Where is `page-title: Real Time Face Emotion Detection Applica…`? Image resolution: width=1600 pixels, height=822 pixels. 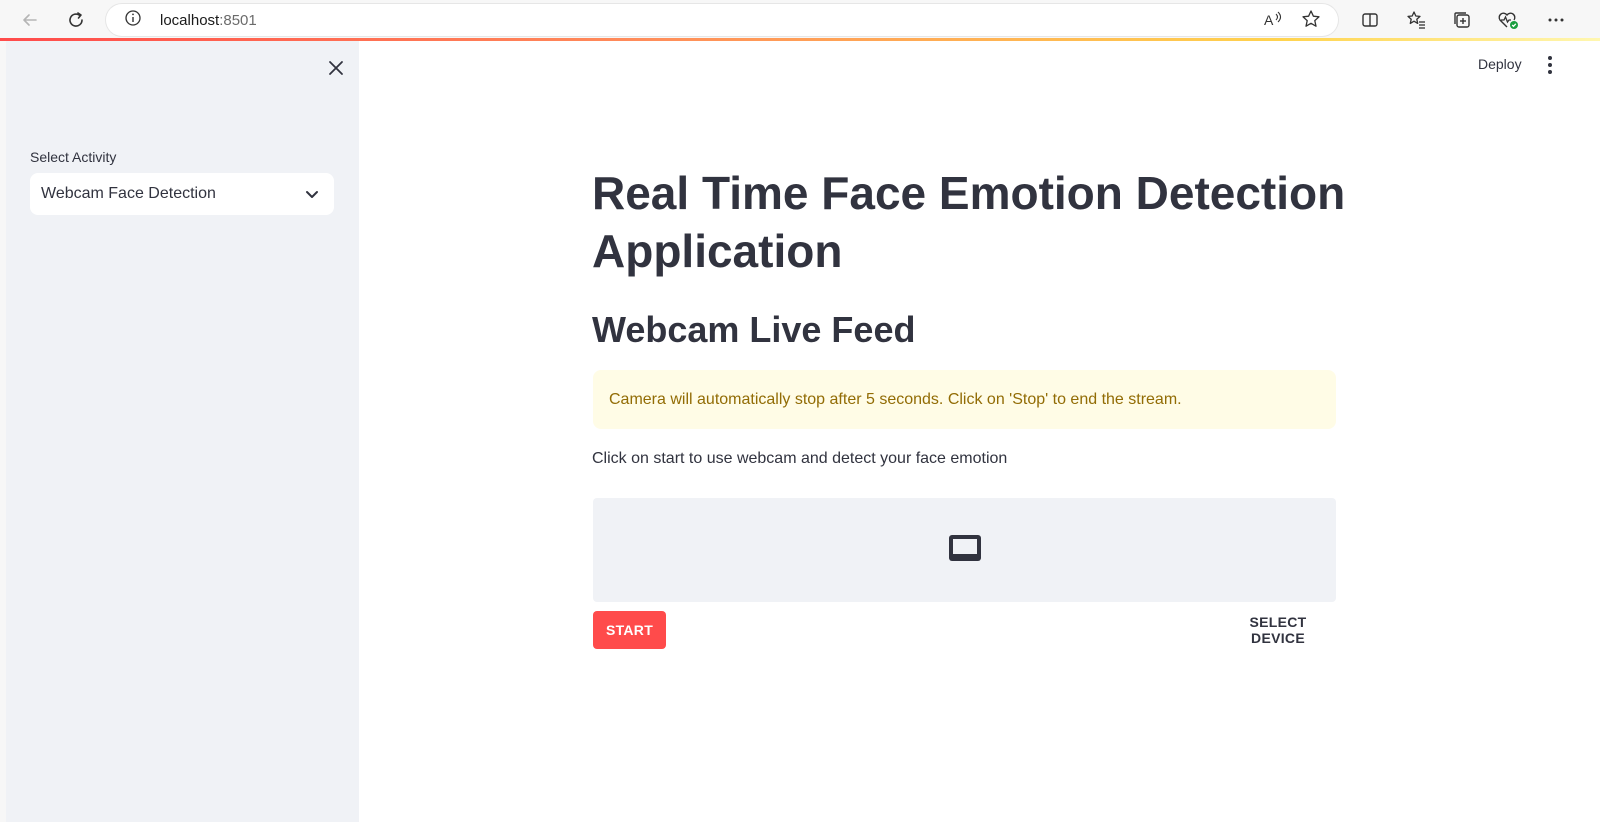
page-title: Real Time Face Emotion Detection Applica… is located at coordinates (969, 222).